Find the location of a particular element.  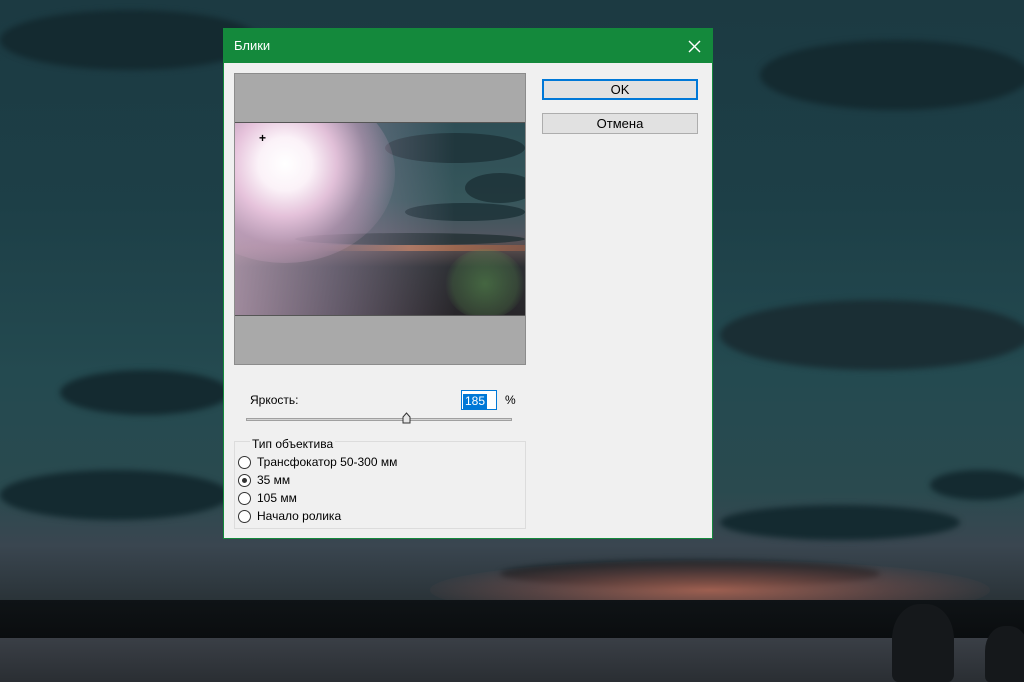

radio-movie-prime: Начало ролика is located at coordinates (289, 516).